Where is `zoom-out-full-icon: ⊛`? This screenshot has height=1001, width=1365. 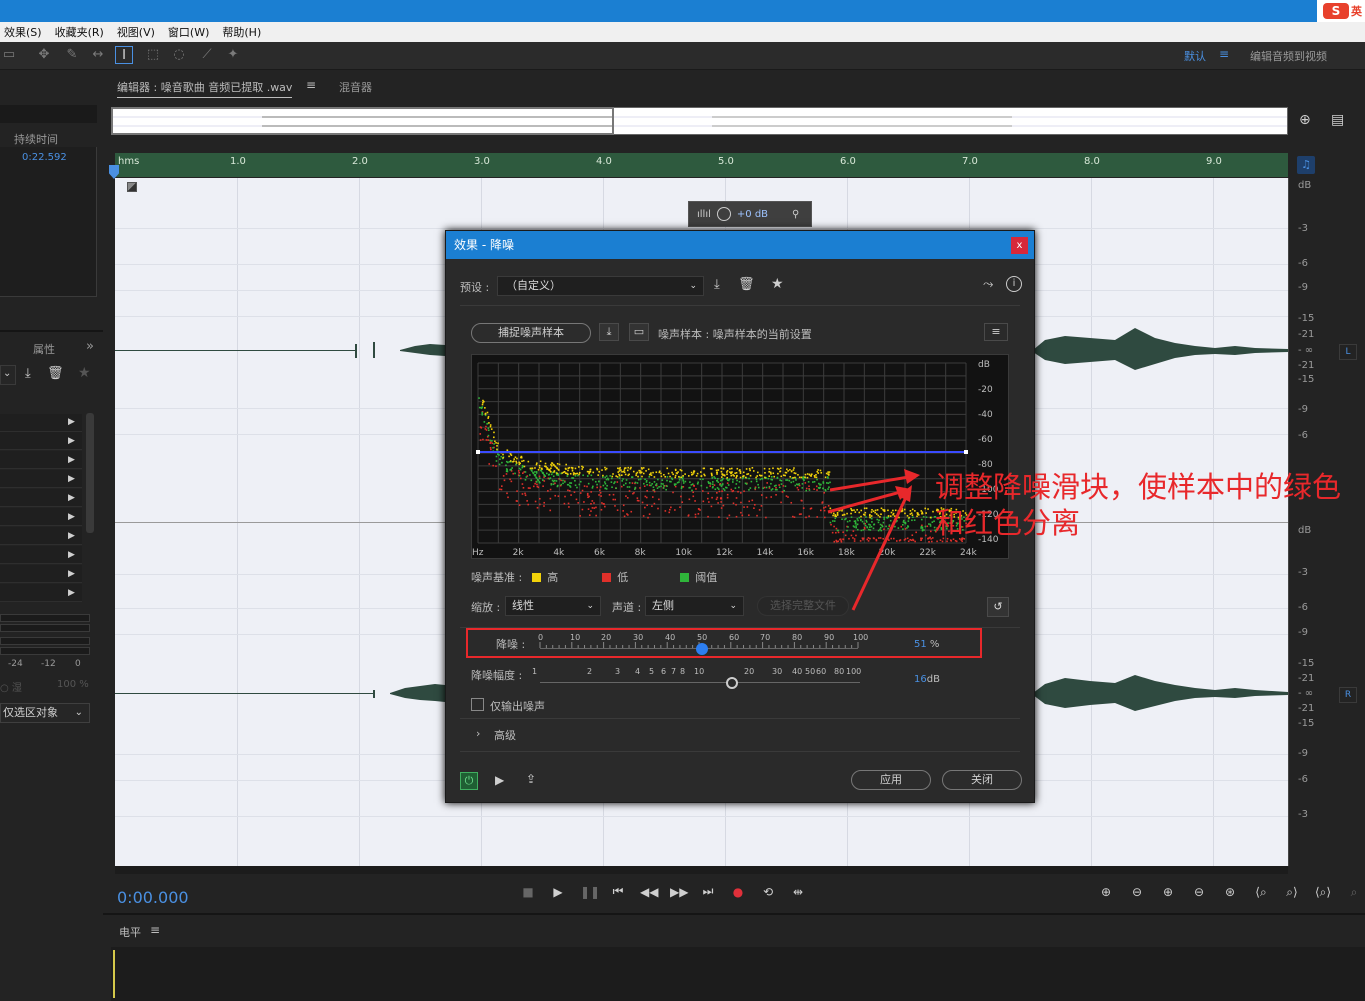 zoom-out-full-icon: ⊛ is located at coordinates (1230, 892).